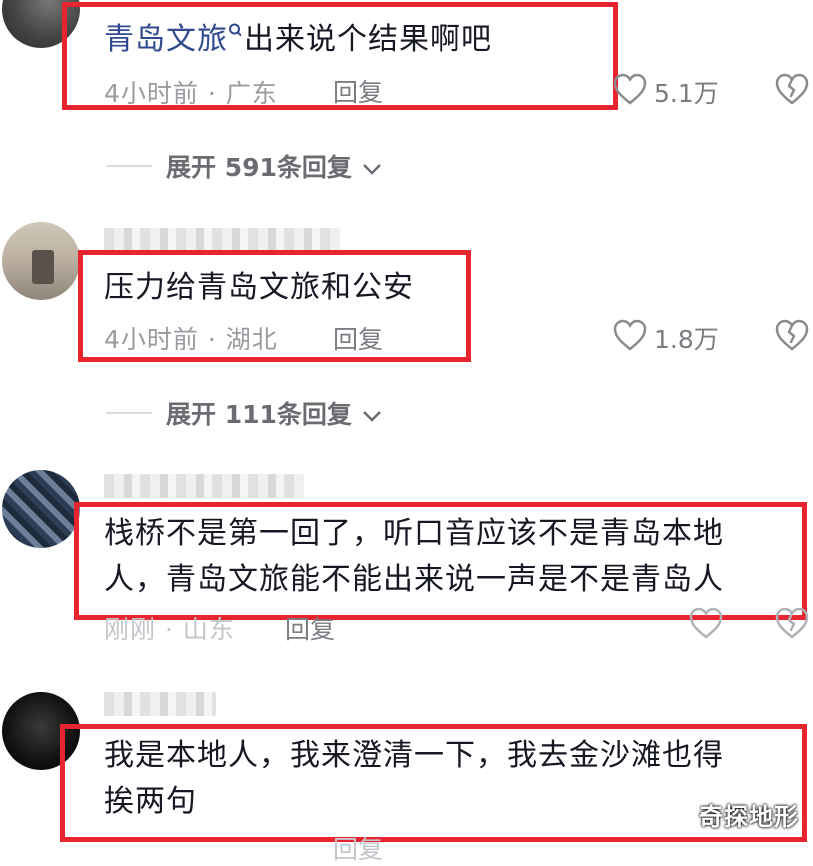 Image resolution: width=813 pixels, height=866 pixels. What do you see at coordinates (414, 755) in the screenshot?
I see `comment-body-line1: 我是本地人，我来澄清一下，我去金沙滩也得` at bounding box center [414, 755].